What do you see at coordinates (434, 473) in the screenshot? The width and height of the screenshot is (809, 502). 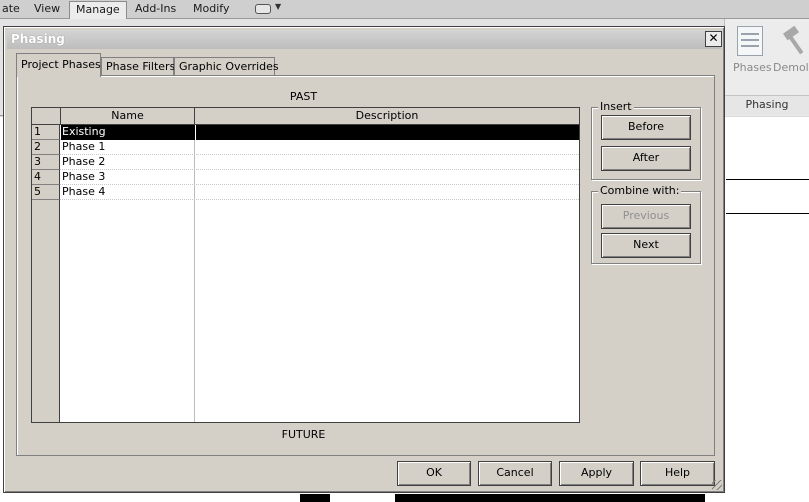 I see `ok-button: OK` at bounding box center [434, 473].